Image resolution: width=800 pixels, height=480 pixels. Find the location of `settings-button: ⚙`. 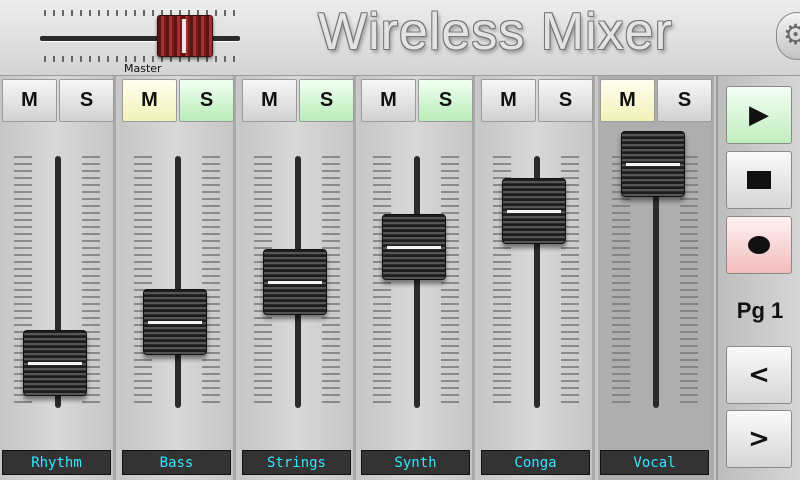

settings-button: ⚙ is located at coordinates (788, 36).